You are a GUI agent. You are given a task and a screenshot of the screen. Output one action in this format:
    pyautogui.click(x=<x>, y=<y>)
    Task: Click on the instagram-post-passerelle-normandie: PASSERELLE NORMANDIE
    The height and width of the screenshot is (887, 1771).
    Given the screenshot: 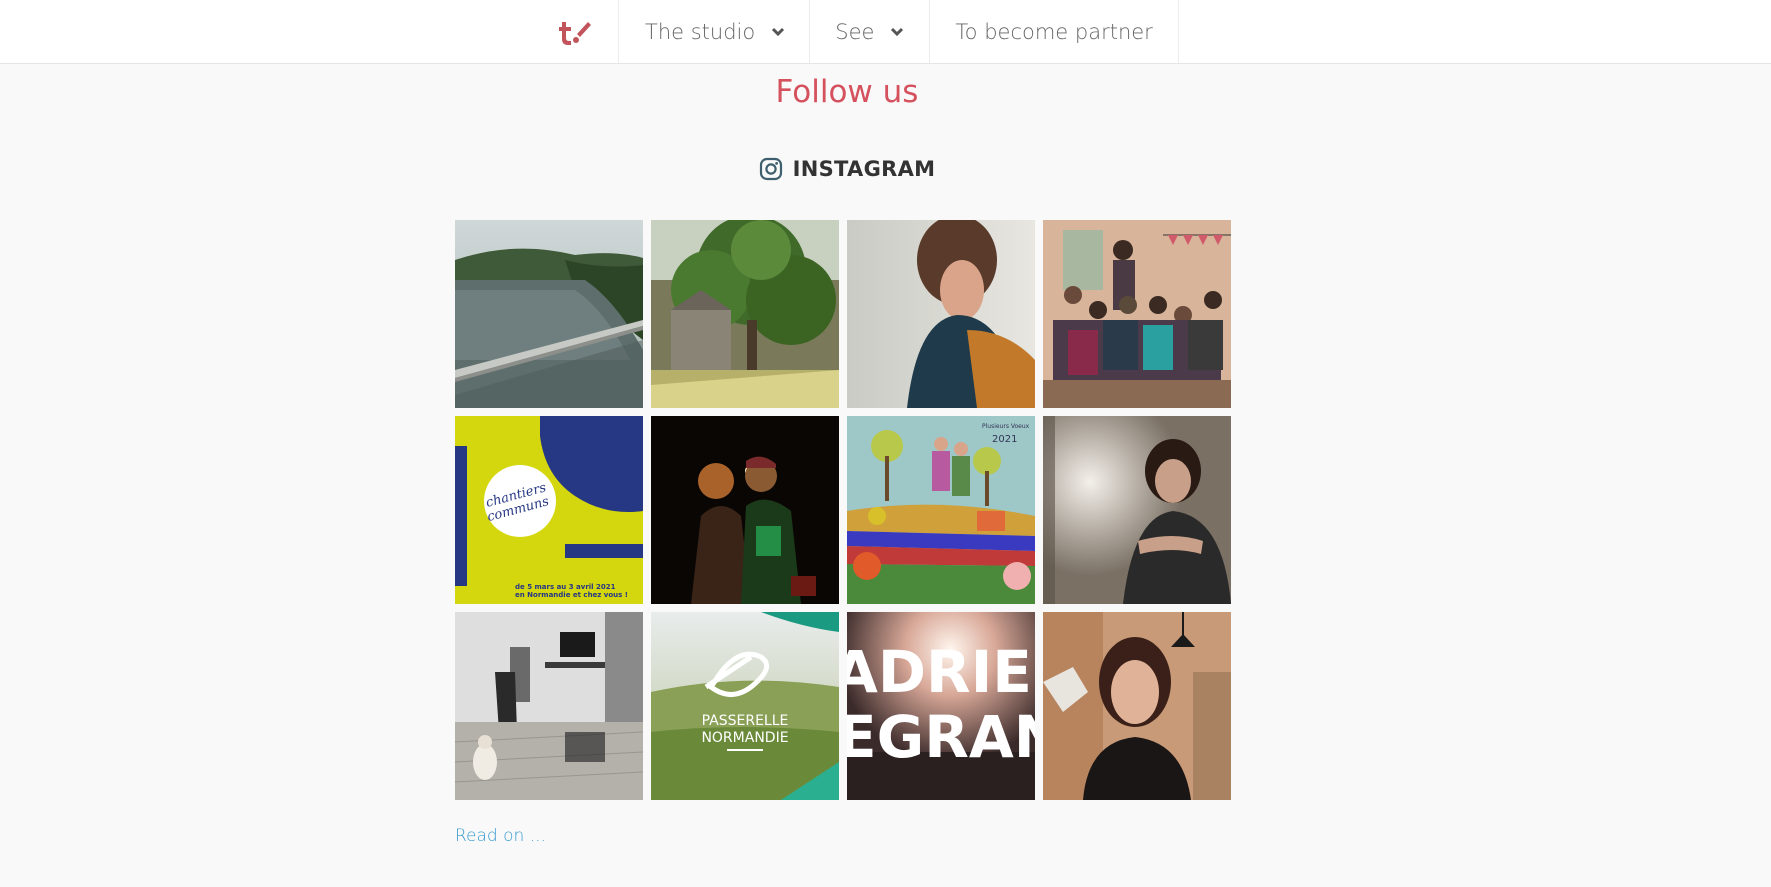 What is the action you would take?
    pyautogui.click(x=745, y=706)
    